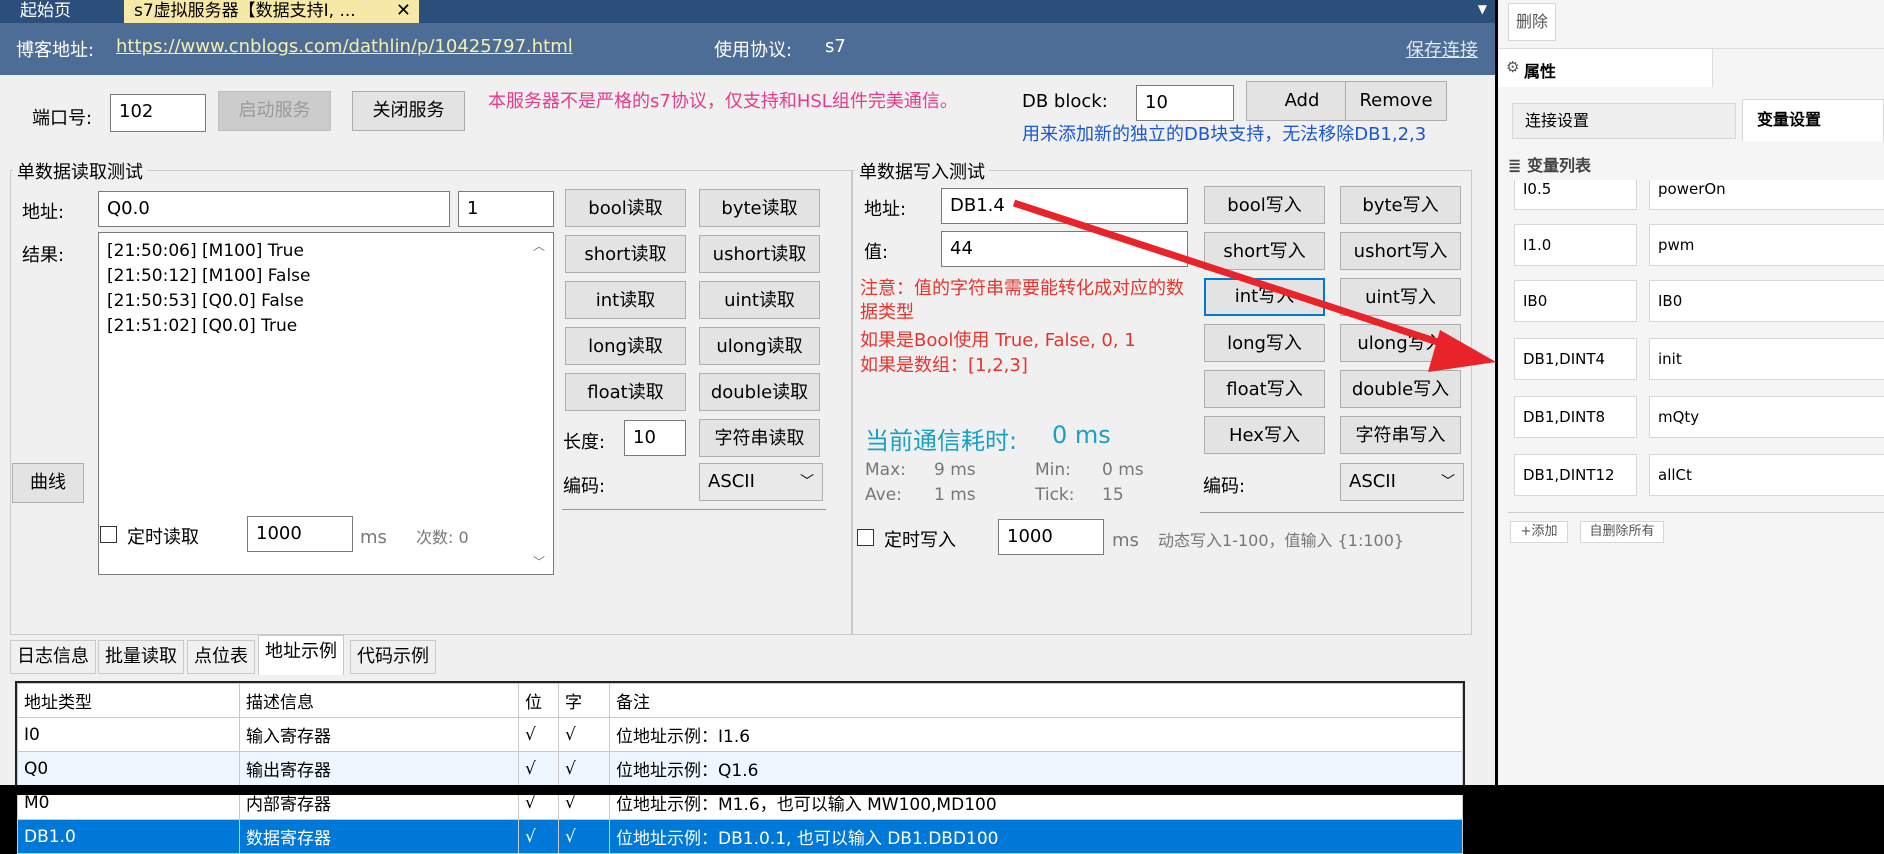 The width and height of the screenshot is (1884, 854). What do you see at coordinates (48, 483) in the screenshot?
I see `curve-button: 曲线` at bounding box center [48, 483].